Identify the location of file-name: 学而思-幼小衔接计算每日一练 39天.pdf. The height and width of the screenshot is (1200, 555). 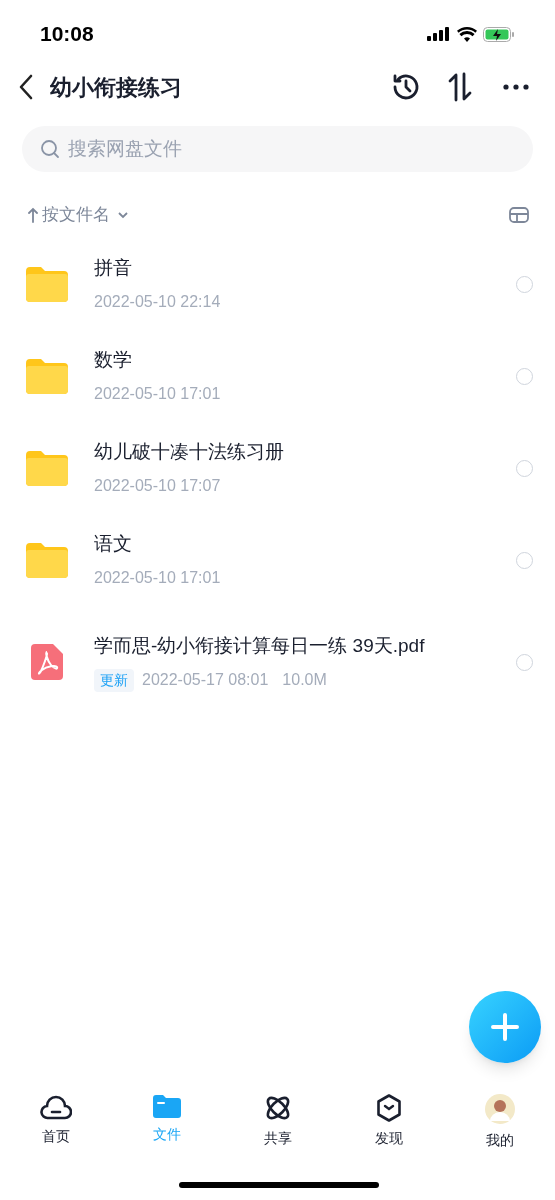
(260, 645).